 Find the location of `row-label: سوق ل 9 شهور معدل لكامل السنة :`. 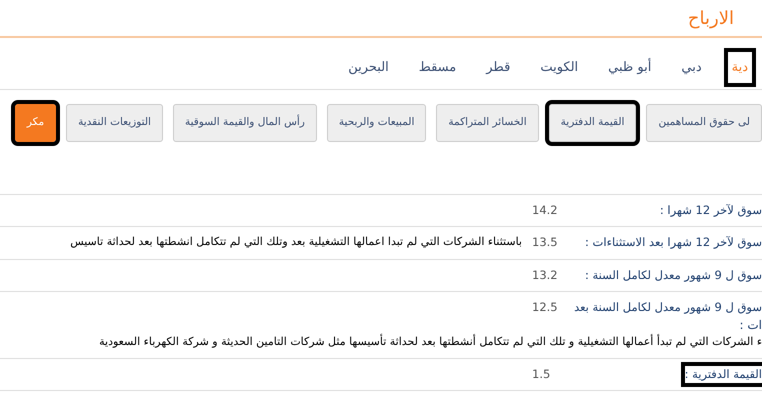

row-label: سوق ل 9 شهور معدل لكامل السنة : is located at coordinates (673, 275).